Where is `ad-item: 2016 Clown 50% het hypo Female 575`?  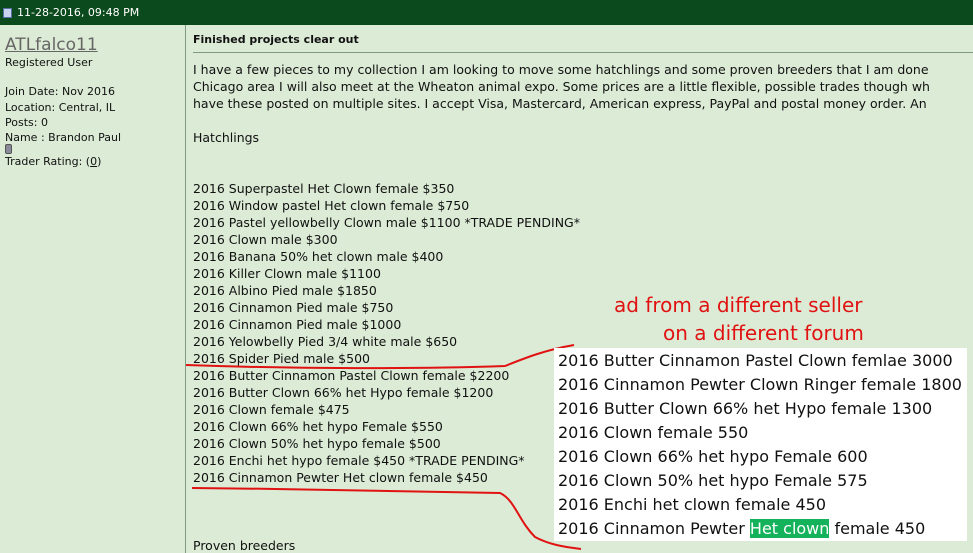
ad-item: 2016 Clown 50% het hypo Female 575 is located at coordinates (713, 480).